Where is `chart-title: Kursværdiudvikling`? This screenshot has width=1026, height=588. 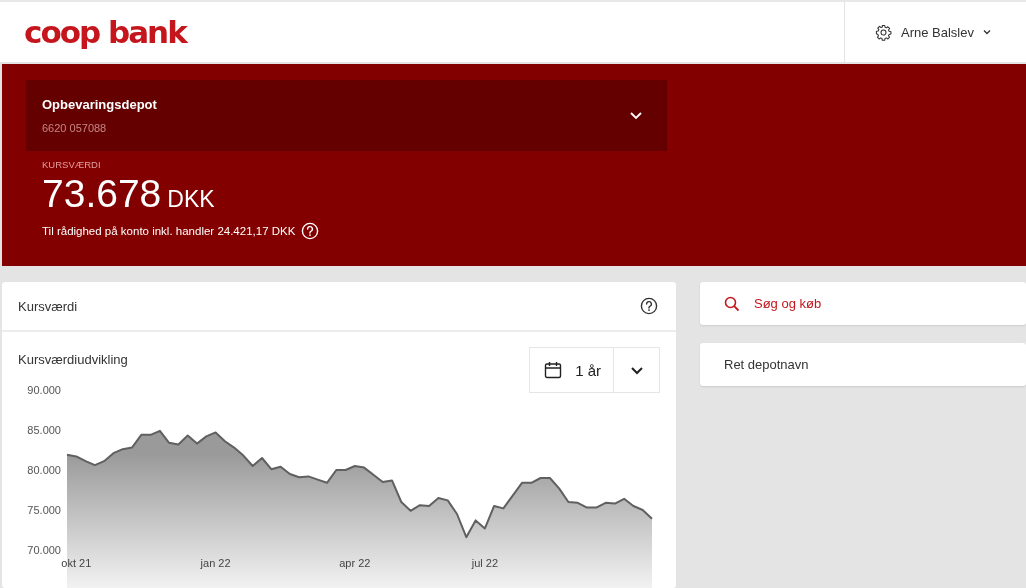 chart-title: Kursværdiudvikling is located at coordinates (73, 359).